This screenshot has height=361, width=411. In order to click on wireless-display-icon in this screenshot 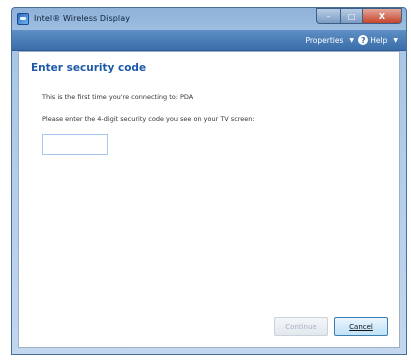, I will do `click(23, 18)`.